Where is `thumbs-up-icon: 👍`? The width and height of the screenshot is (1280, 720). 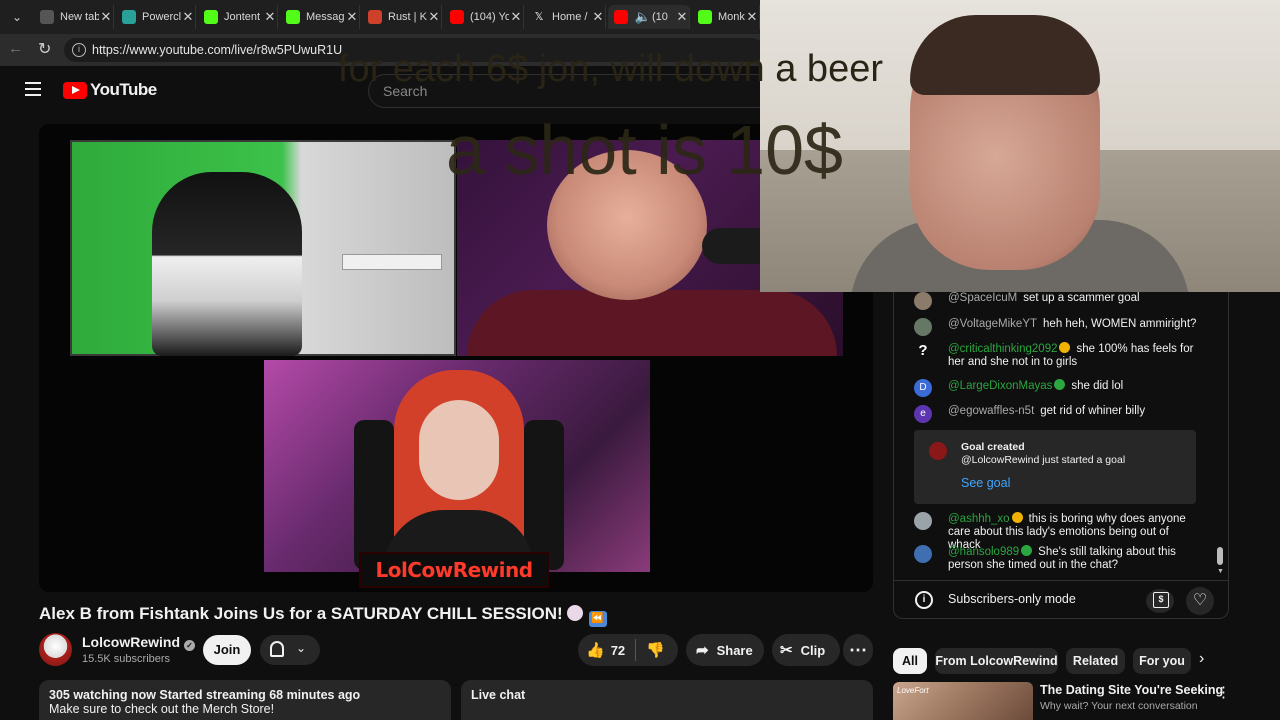 thumbs-up-icon: 👍 is located at coordinates (595, 650).